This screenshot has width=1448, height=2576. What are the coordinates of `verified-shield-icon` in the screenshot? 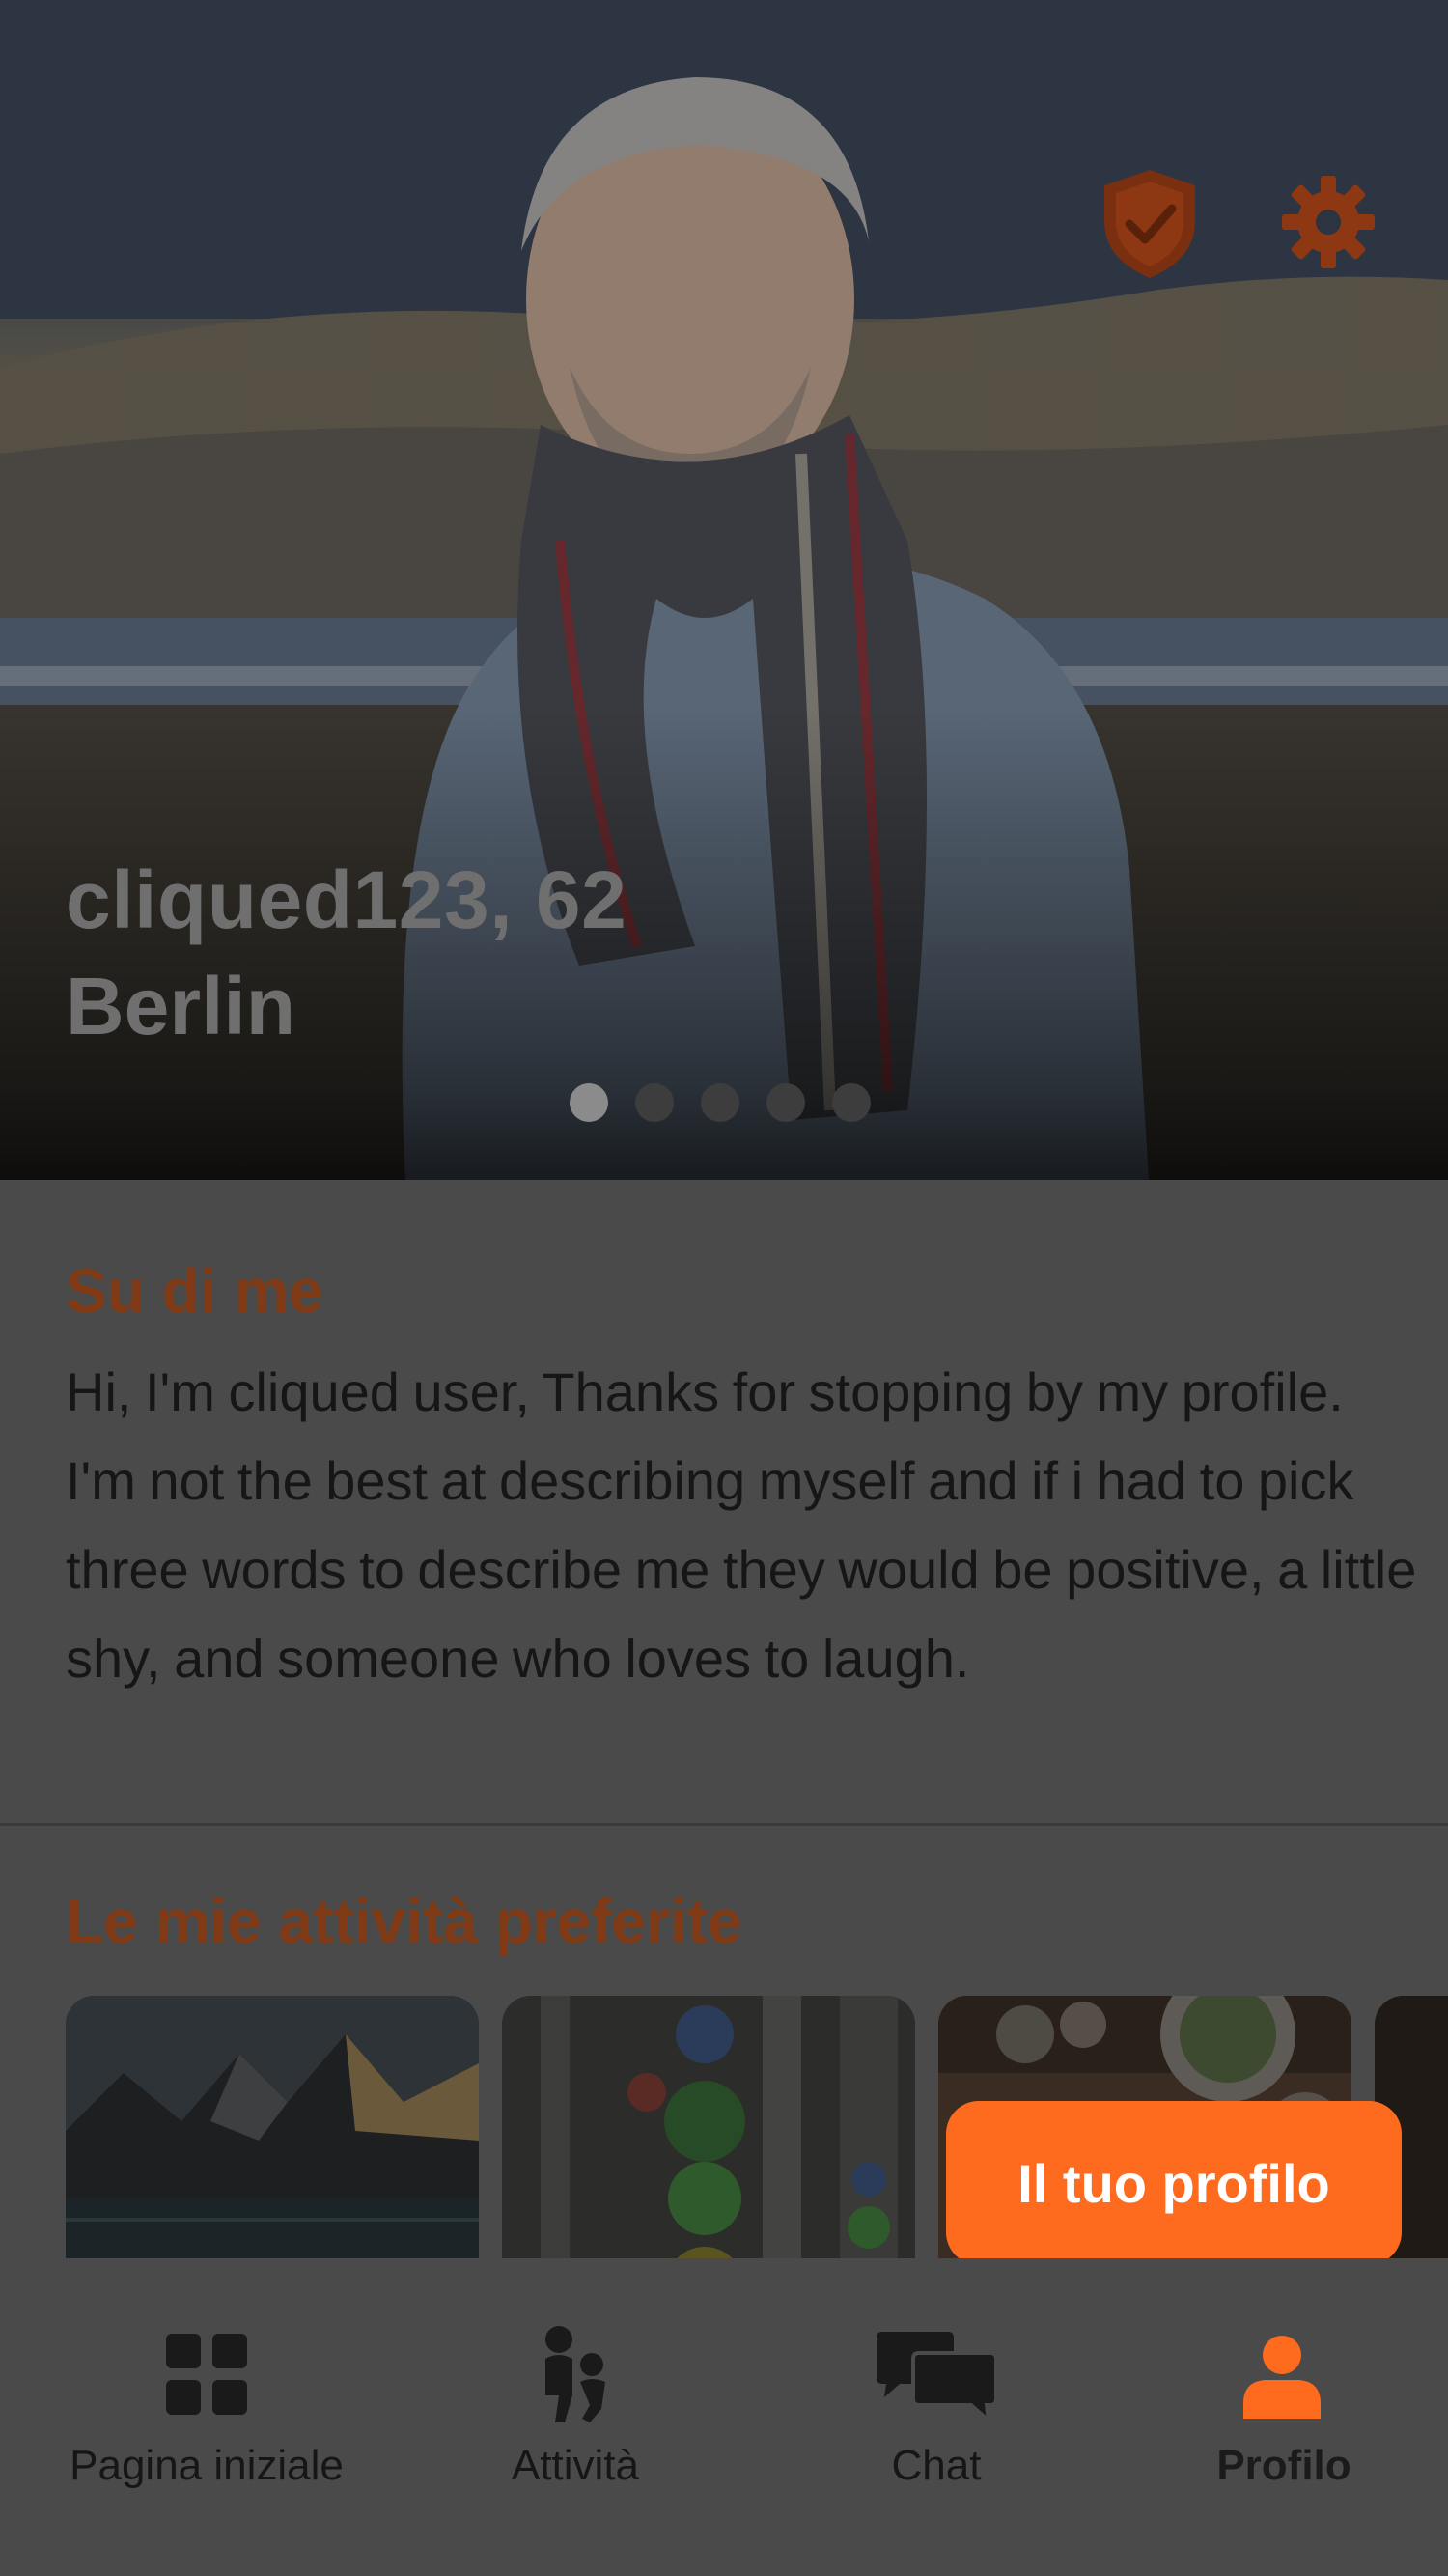 It's located at (1150, 224).